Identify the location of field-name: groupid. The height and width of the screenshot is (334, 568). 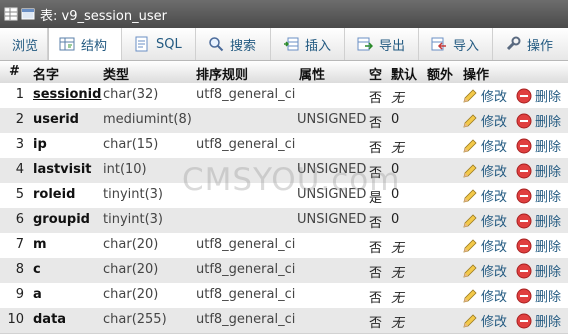
(61, 219).